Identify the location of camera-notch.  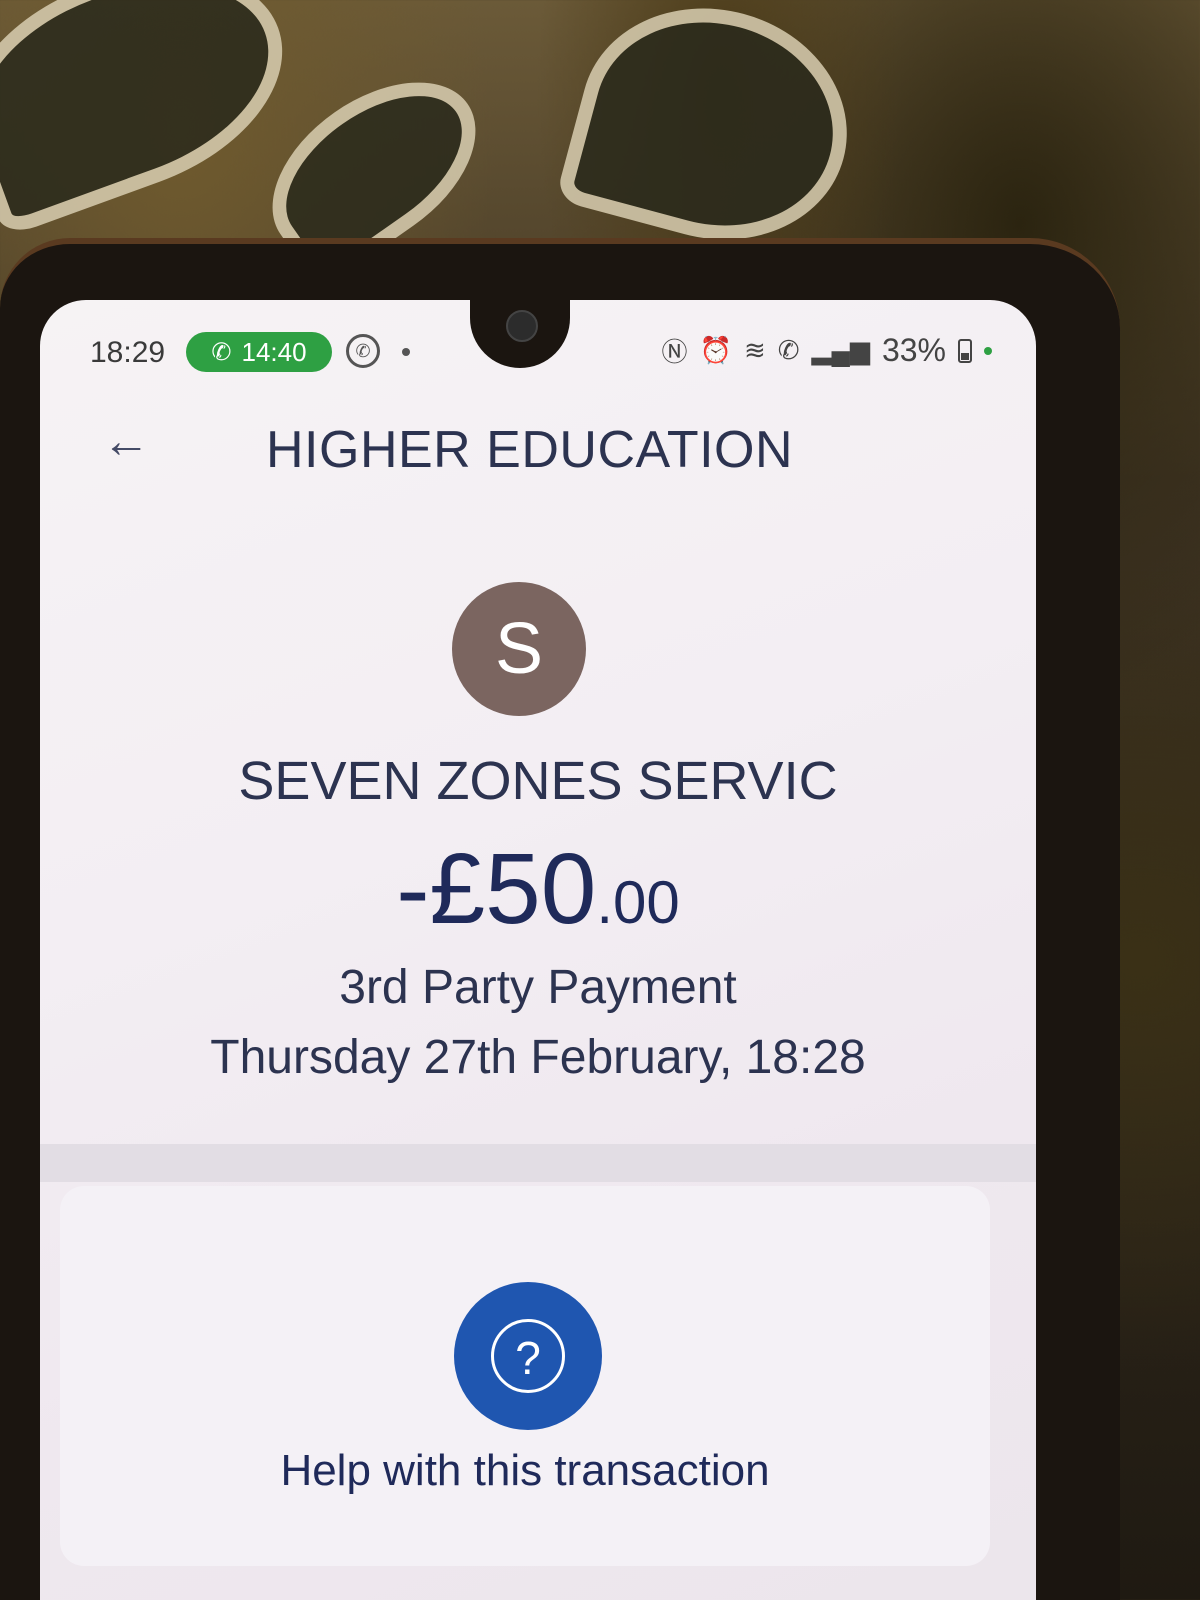
(520, 334).